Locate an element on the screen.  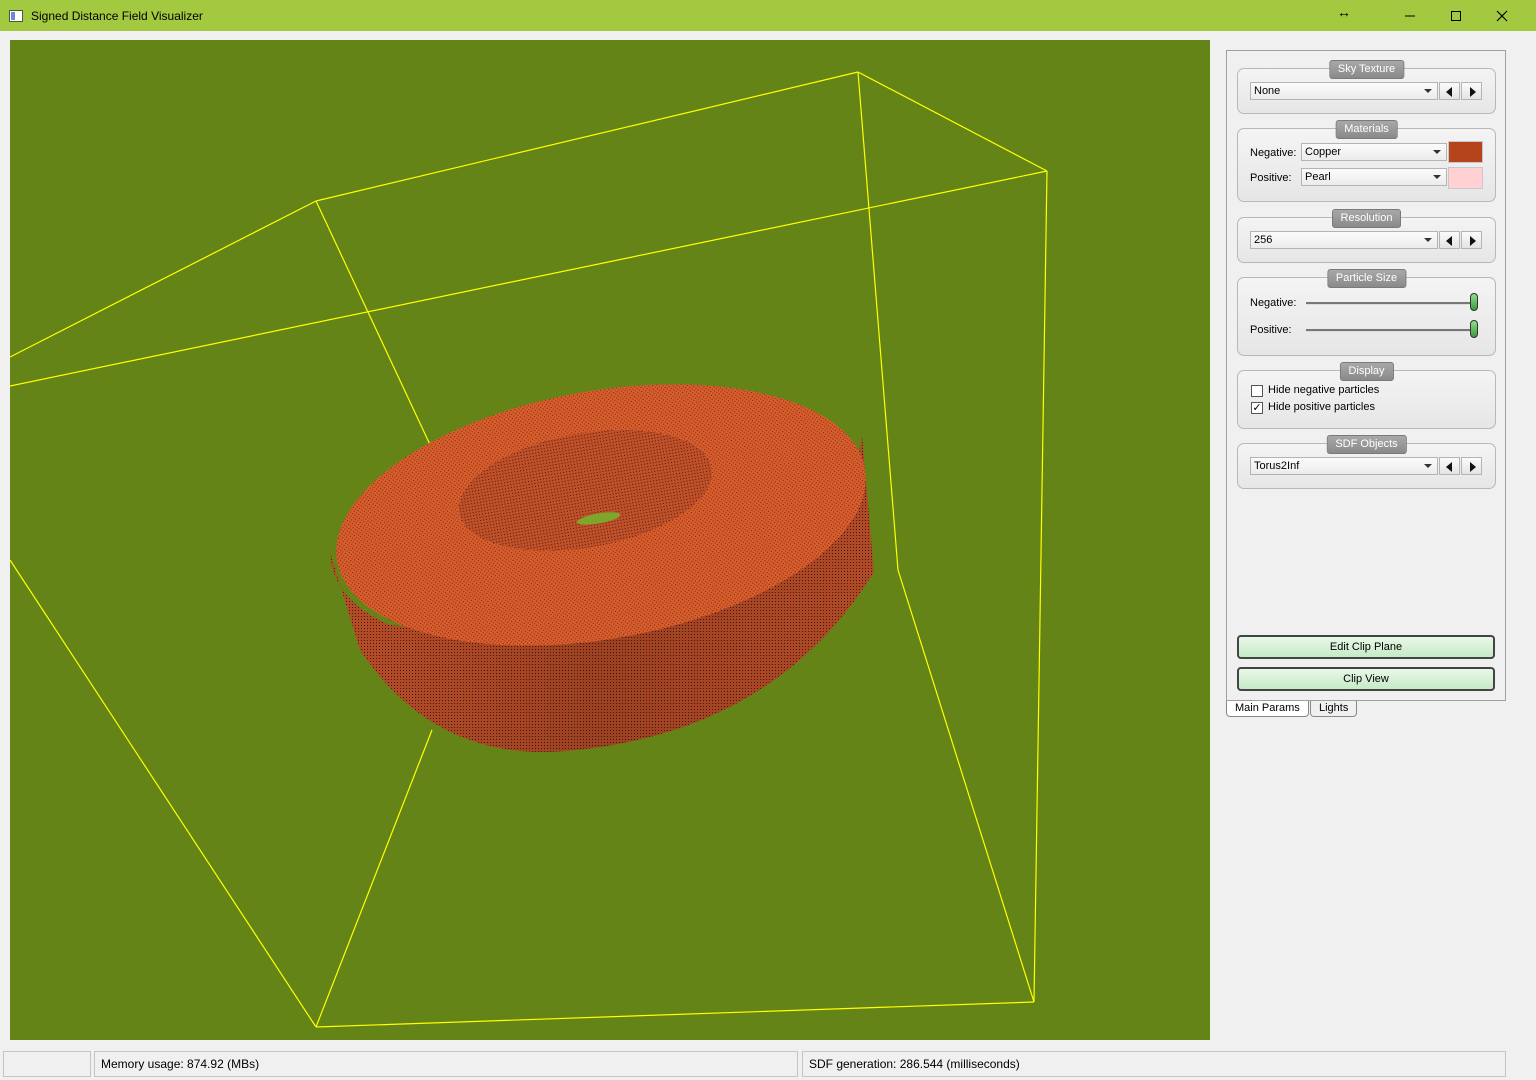
positive-size-slider is located at coordinates (1474, 329).